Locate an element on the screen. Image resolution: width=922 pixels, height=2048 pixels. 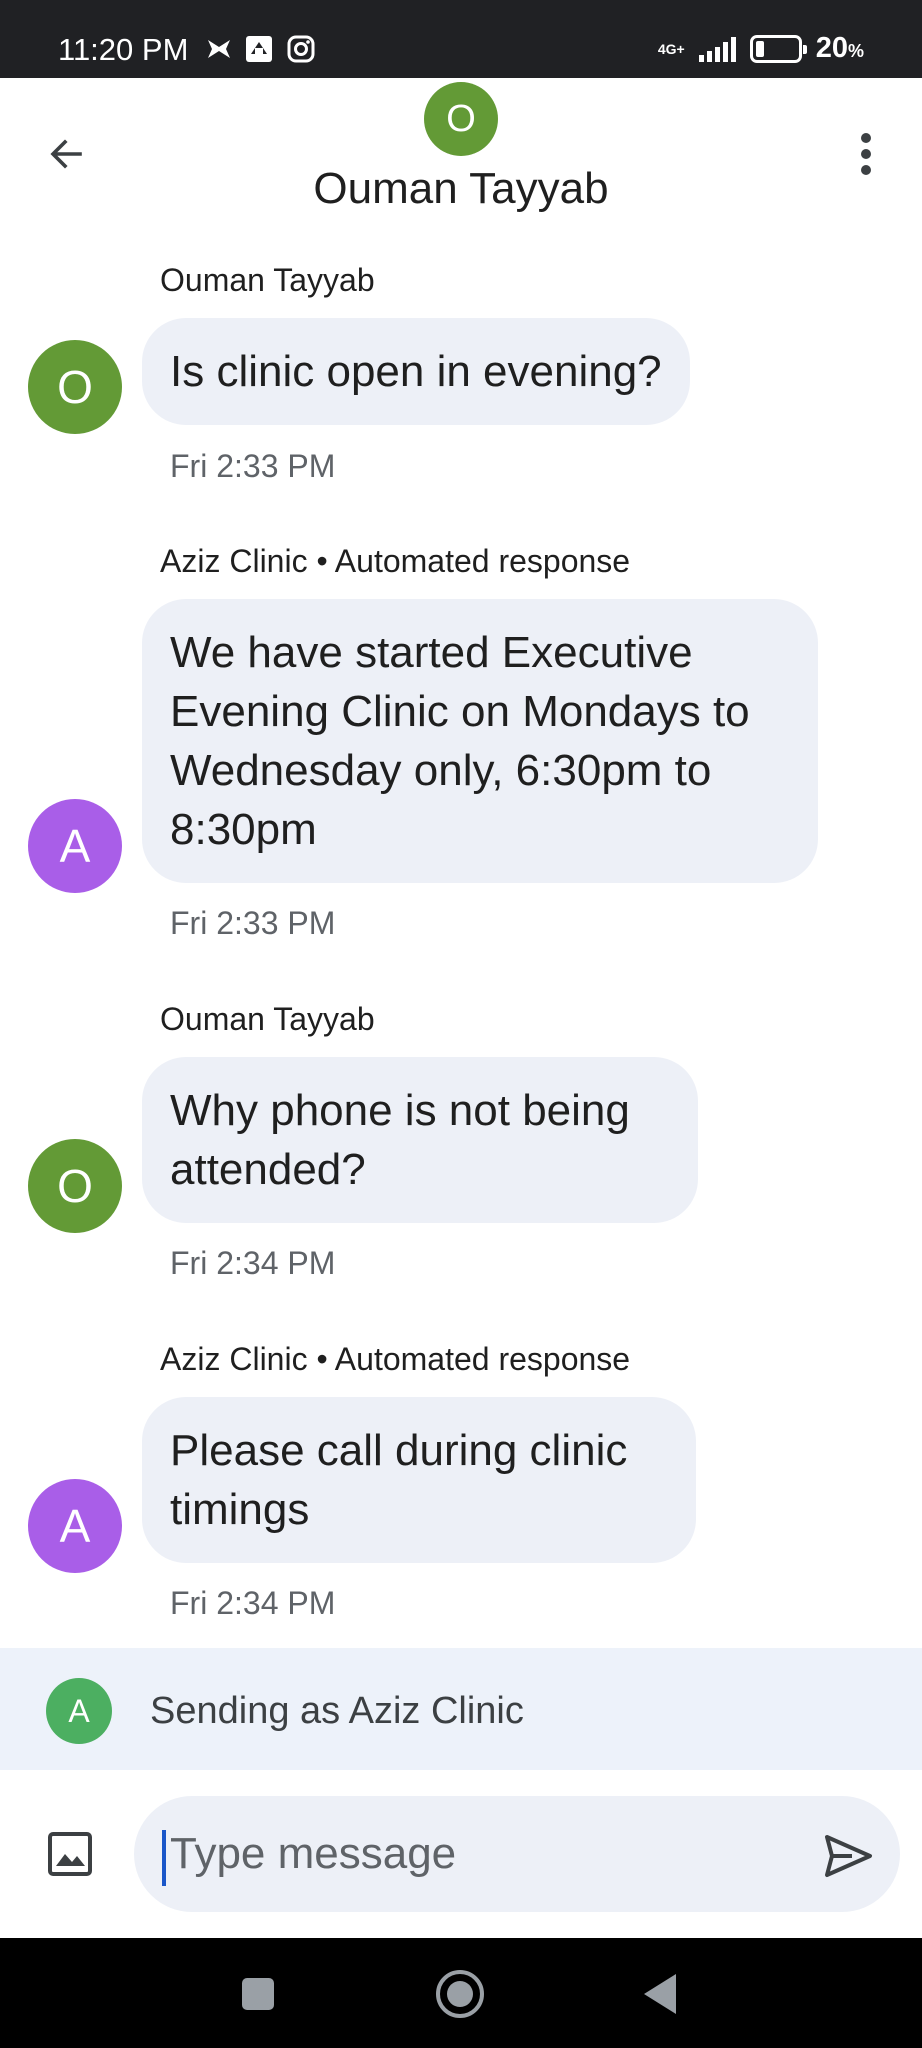
pinwheel-icon is located at coordinates (219, 49).